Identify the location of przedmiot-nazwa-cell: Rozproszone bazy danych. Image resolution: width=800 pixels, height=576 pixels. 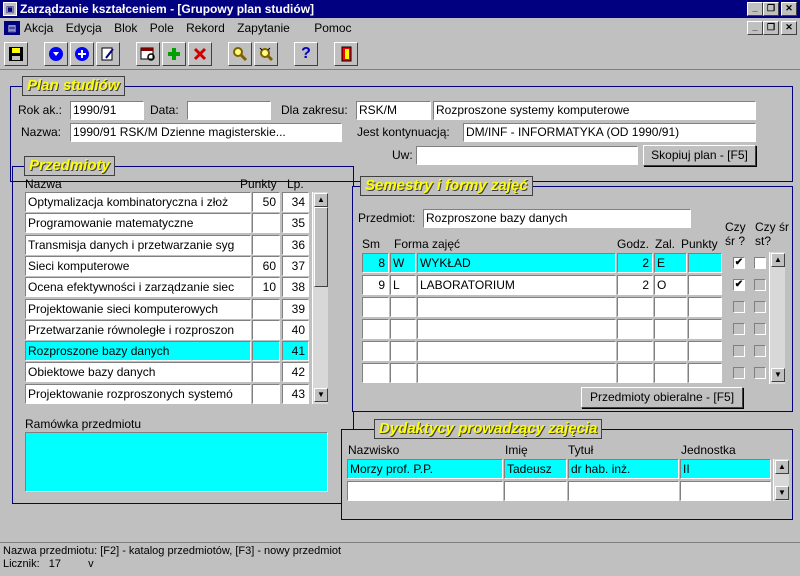
(138, 351).